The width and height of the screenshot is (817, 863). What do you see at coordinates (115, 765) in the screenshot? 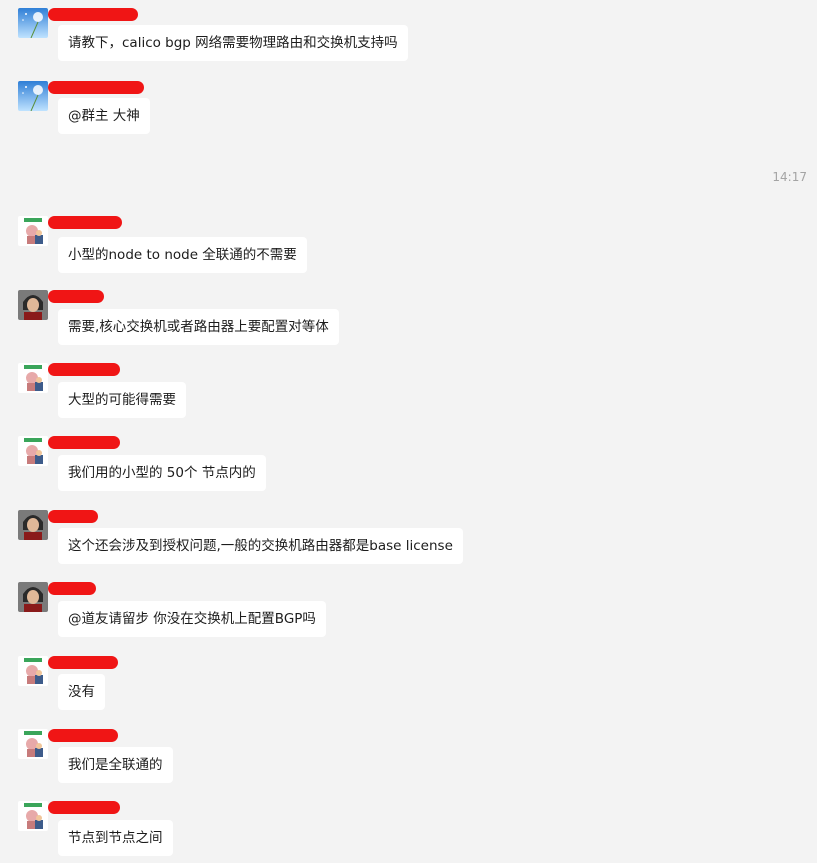
I see `message-bubble: 我们是全联通的` at bounding box center [115, 765].